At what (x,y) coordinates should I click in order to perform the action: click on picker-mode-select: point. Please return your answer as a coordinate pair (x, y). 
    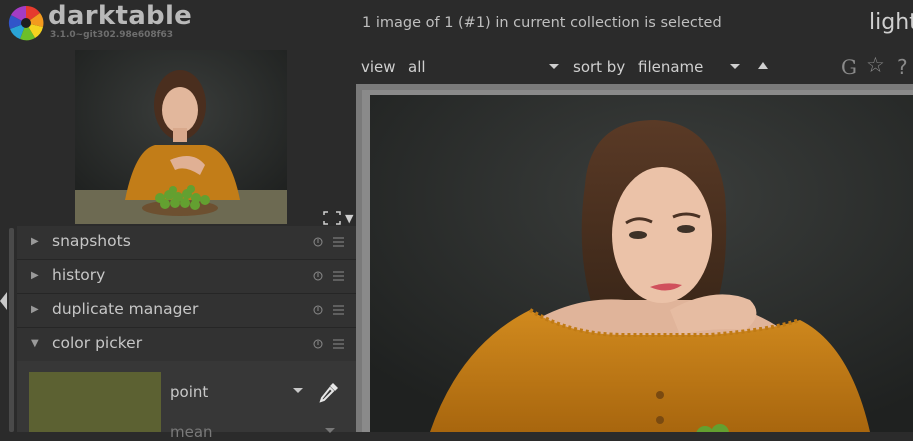
    Looking at the image, I should click on (189, 392).